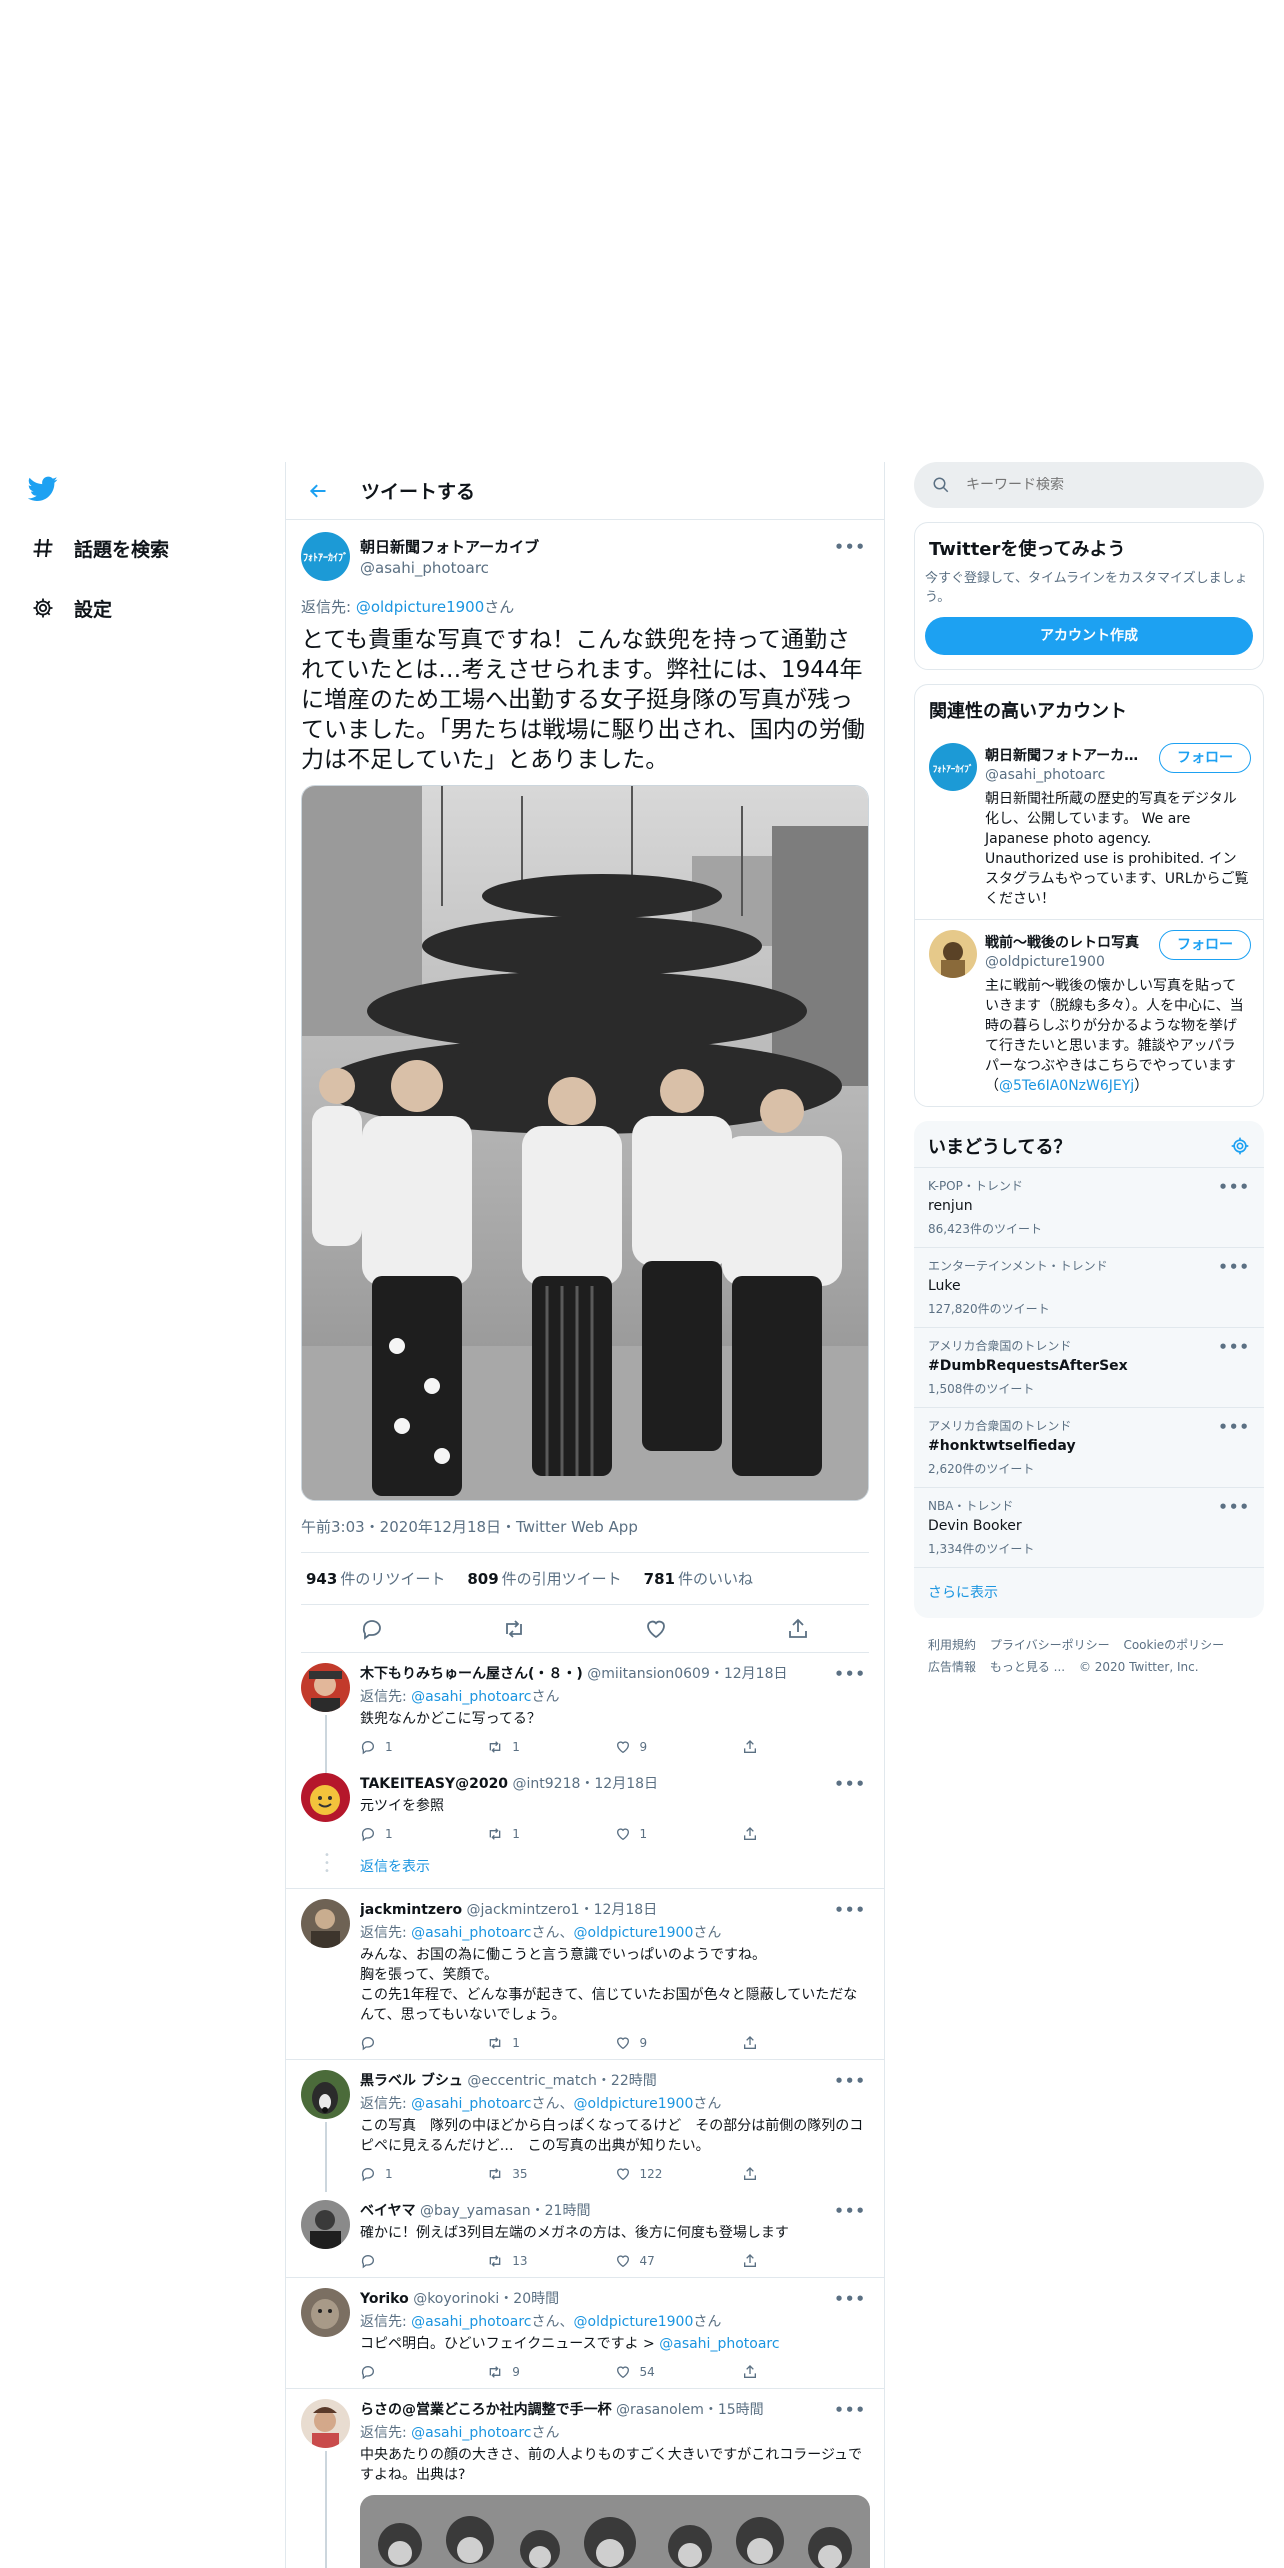 The height and width of the screenshot is (2568, 1284). What do you see at coordinates (449, 546) in the screenshot?
I see `author-name: 朝日新聞フォトアーカイブ` at bounding box center [449, 546].